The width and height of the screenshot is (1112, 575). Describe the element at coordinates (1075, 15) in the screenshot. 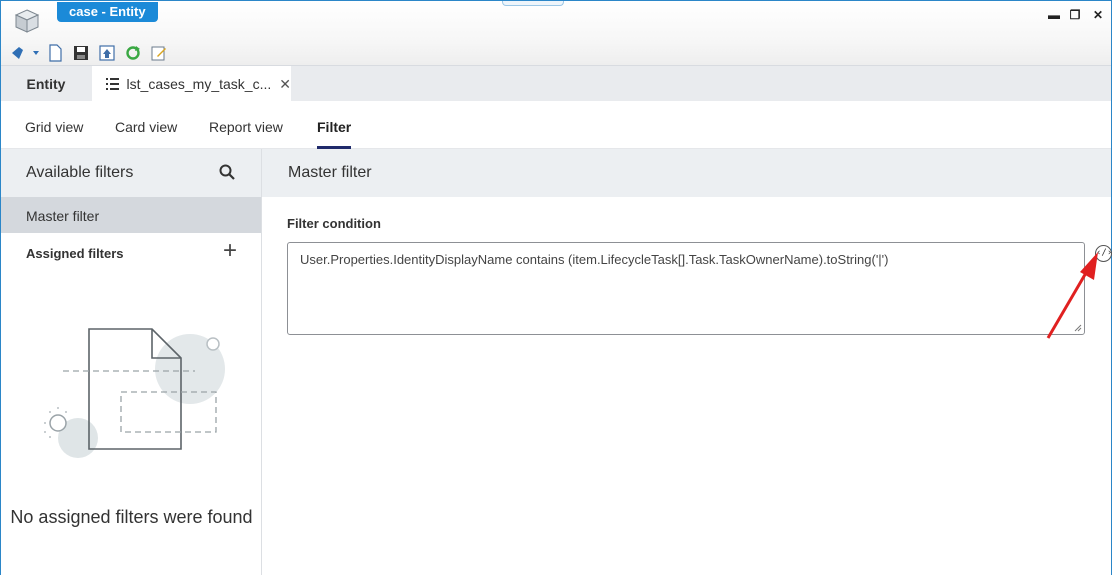

I see `restore-button: ❐` at that location.